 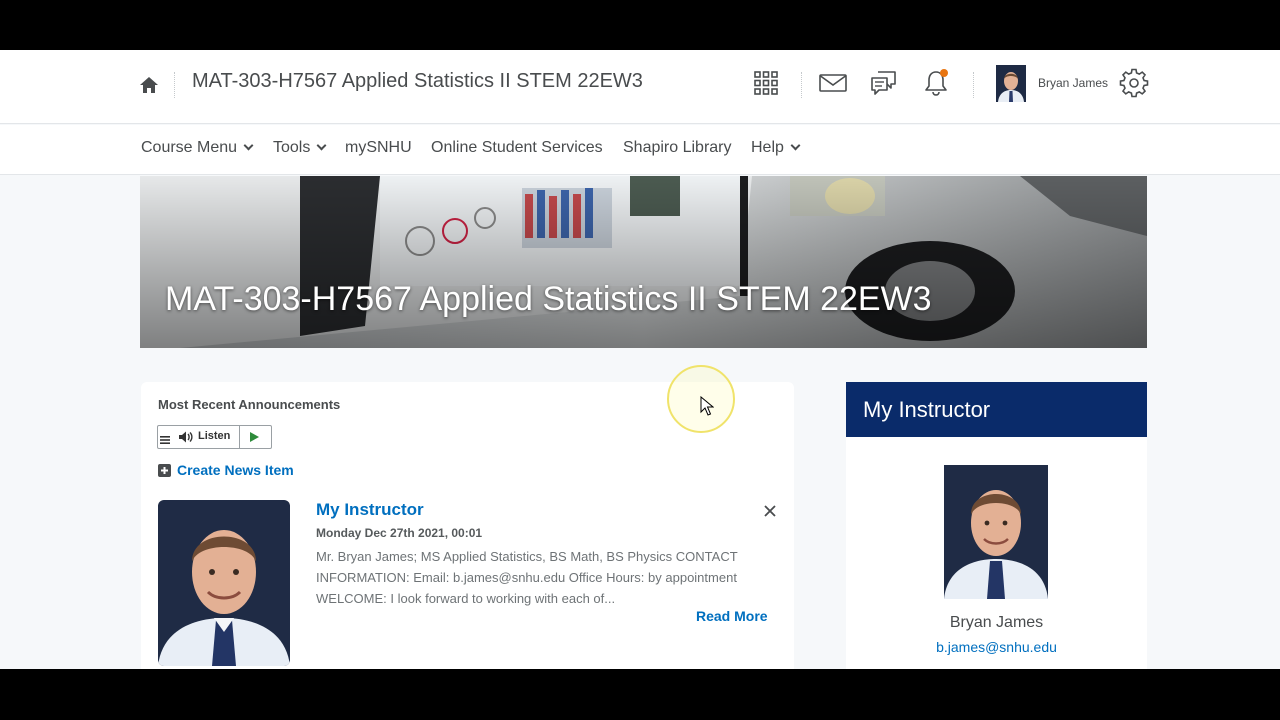 I want to click on listen-button: Listen, so click(x=199, y=437).